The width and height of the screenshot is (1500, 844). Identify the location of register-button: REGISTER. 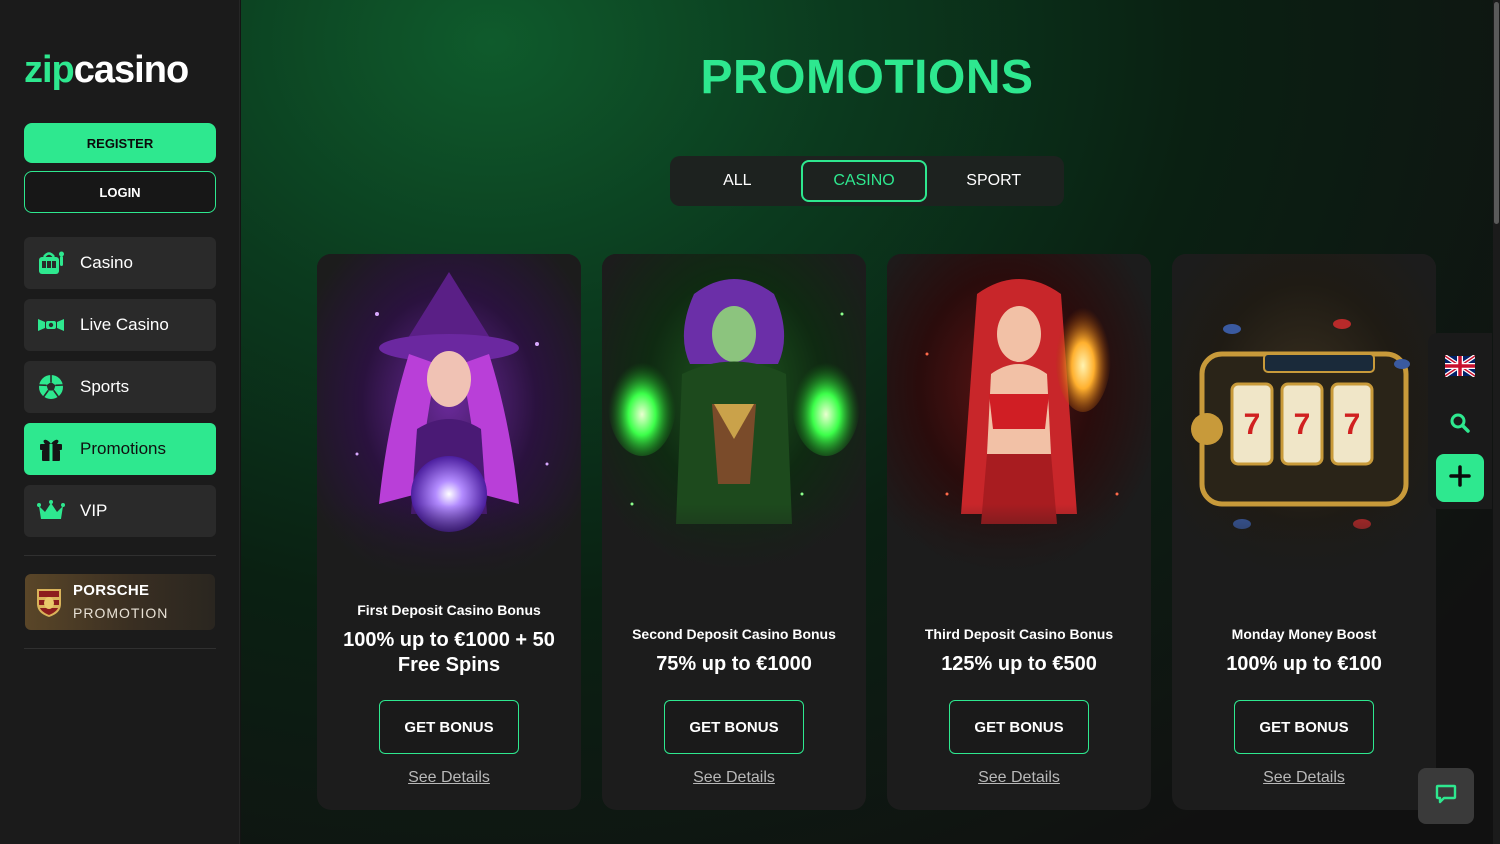
(120, 143).